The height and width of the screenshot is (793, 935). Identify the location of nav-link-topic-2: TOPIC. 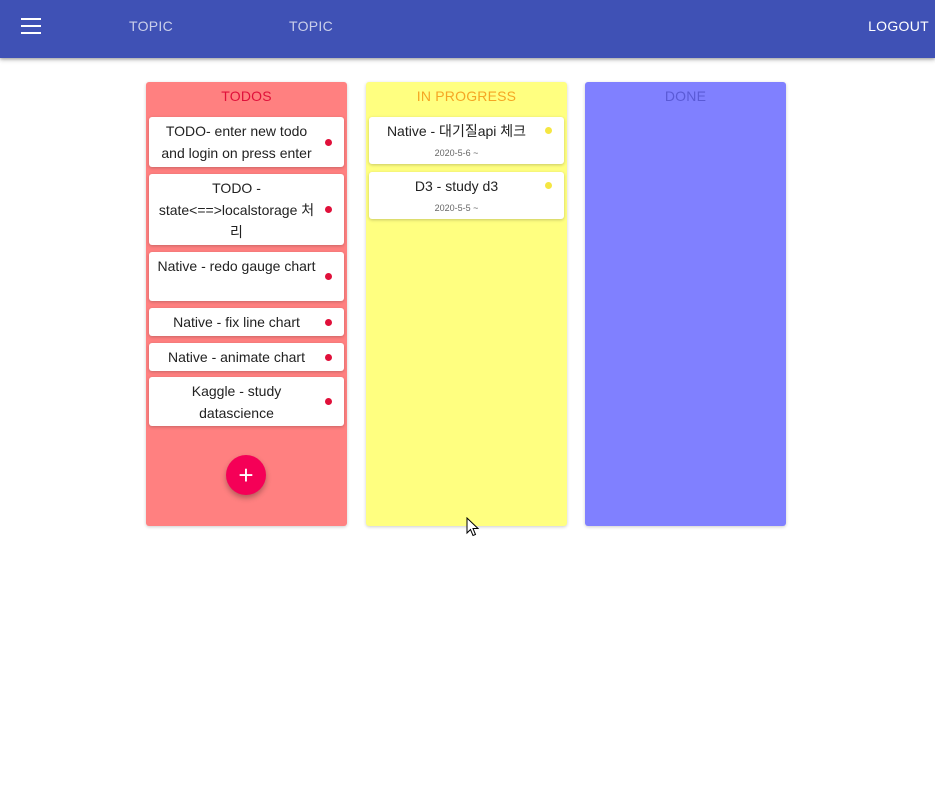
(311, 26).